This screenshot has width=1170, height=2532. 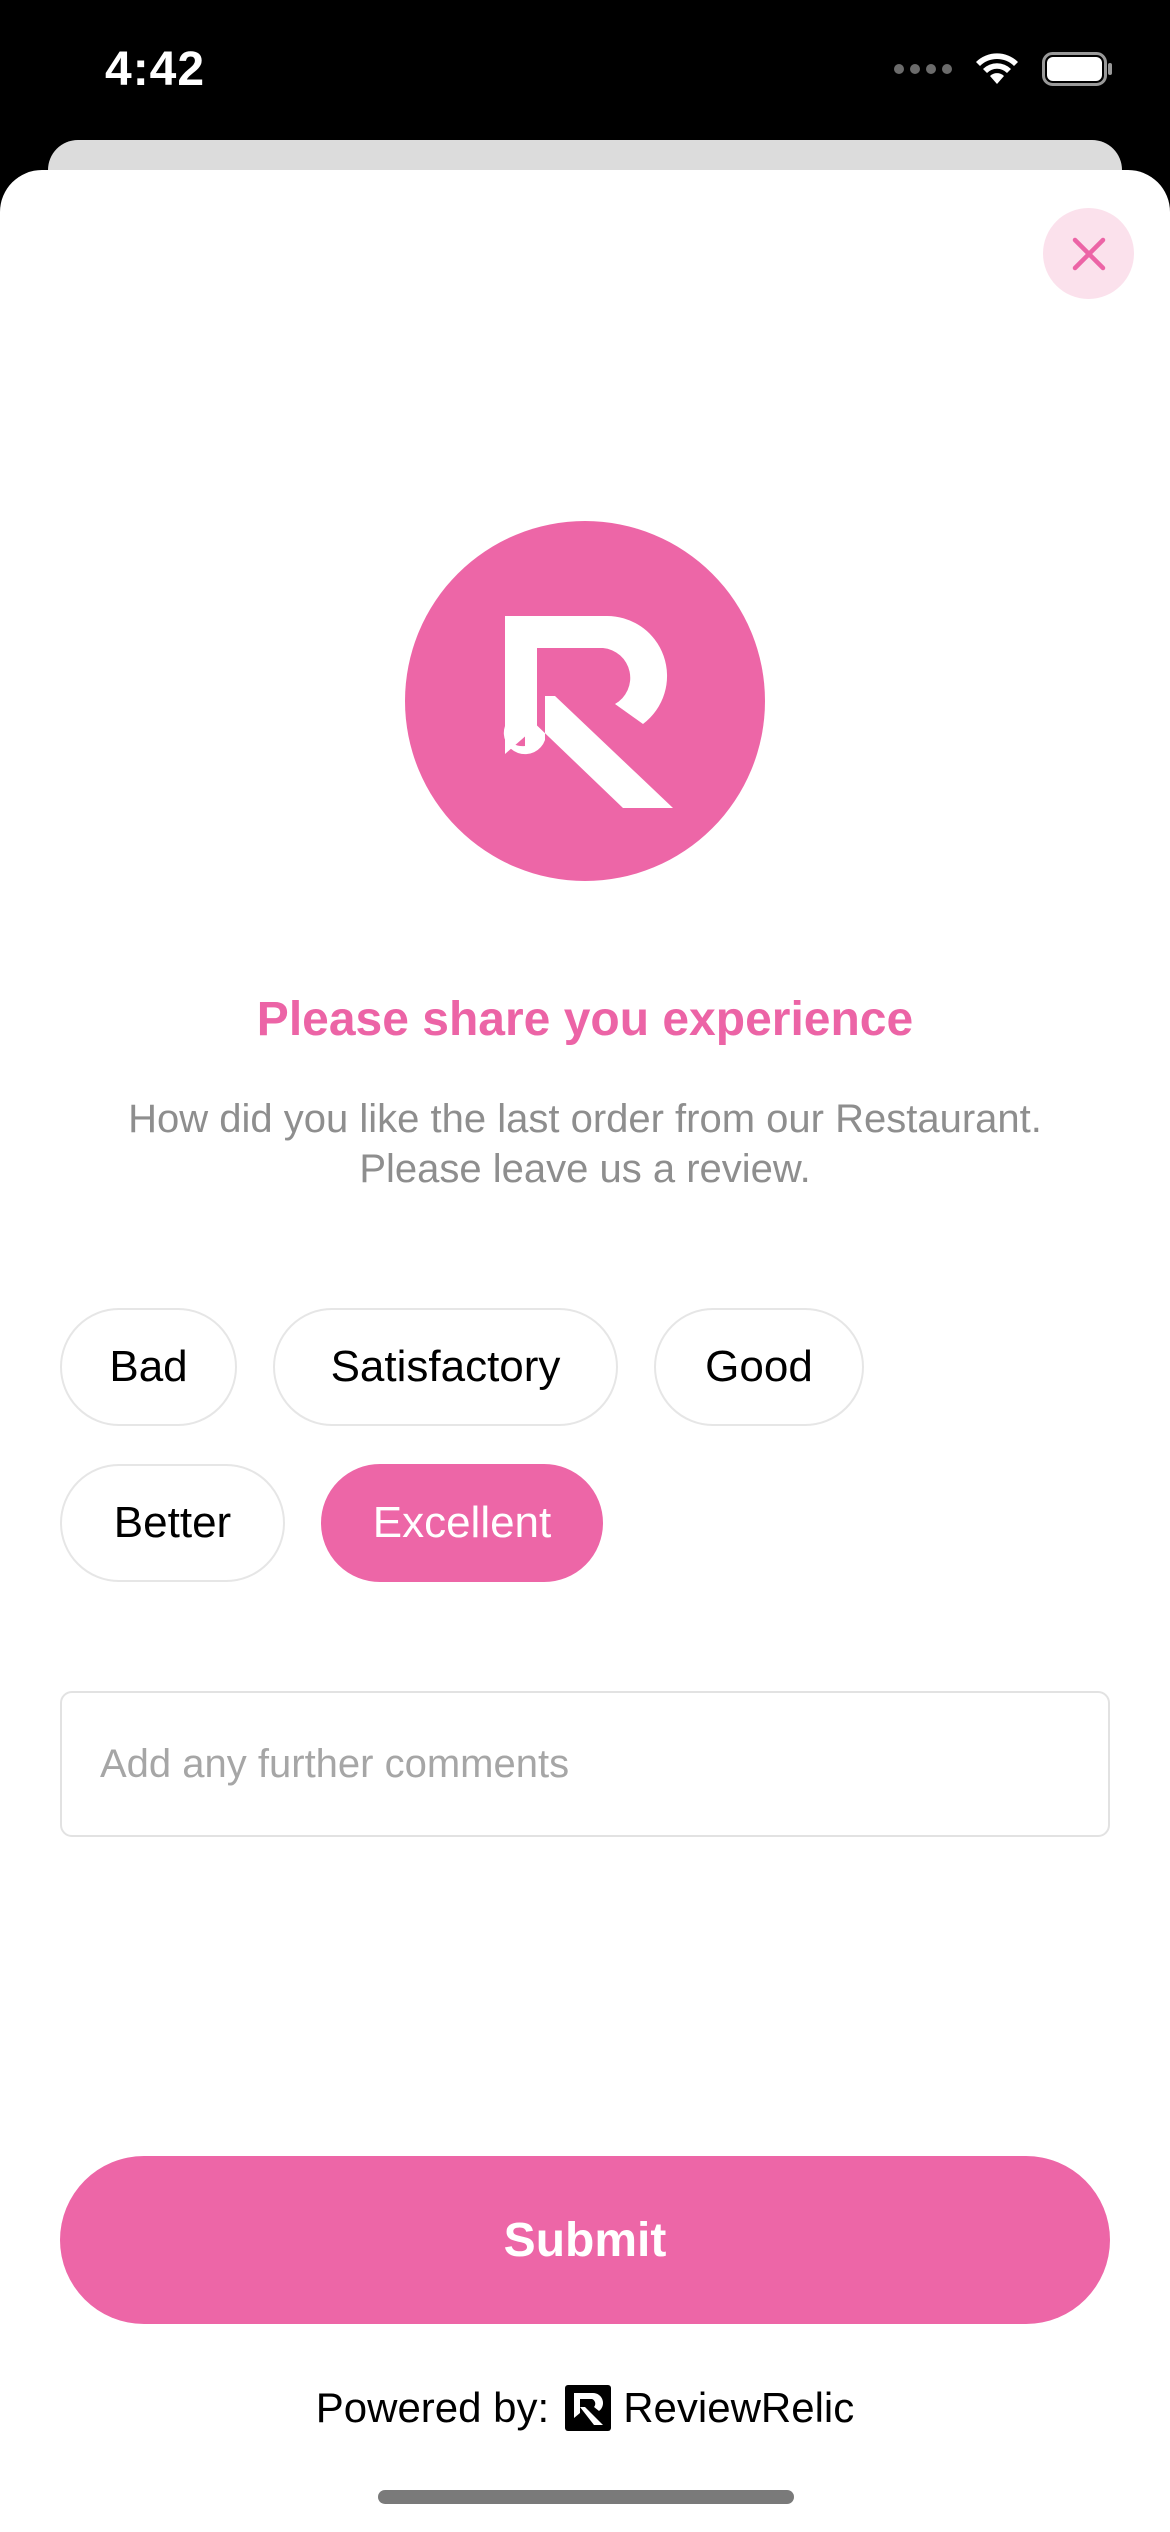 I want to click on page-title: Please share you experience, so click(x=585, y=1019).